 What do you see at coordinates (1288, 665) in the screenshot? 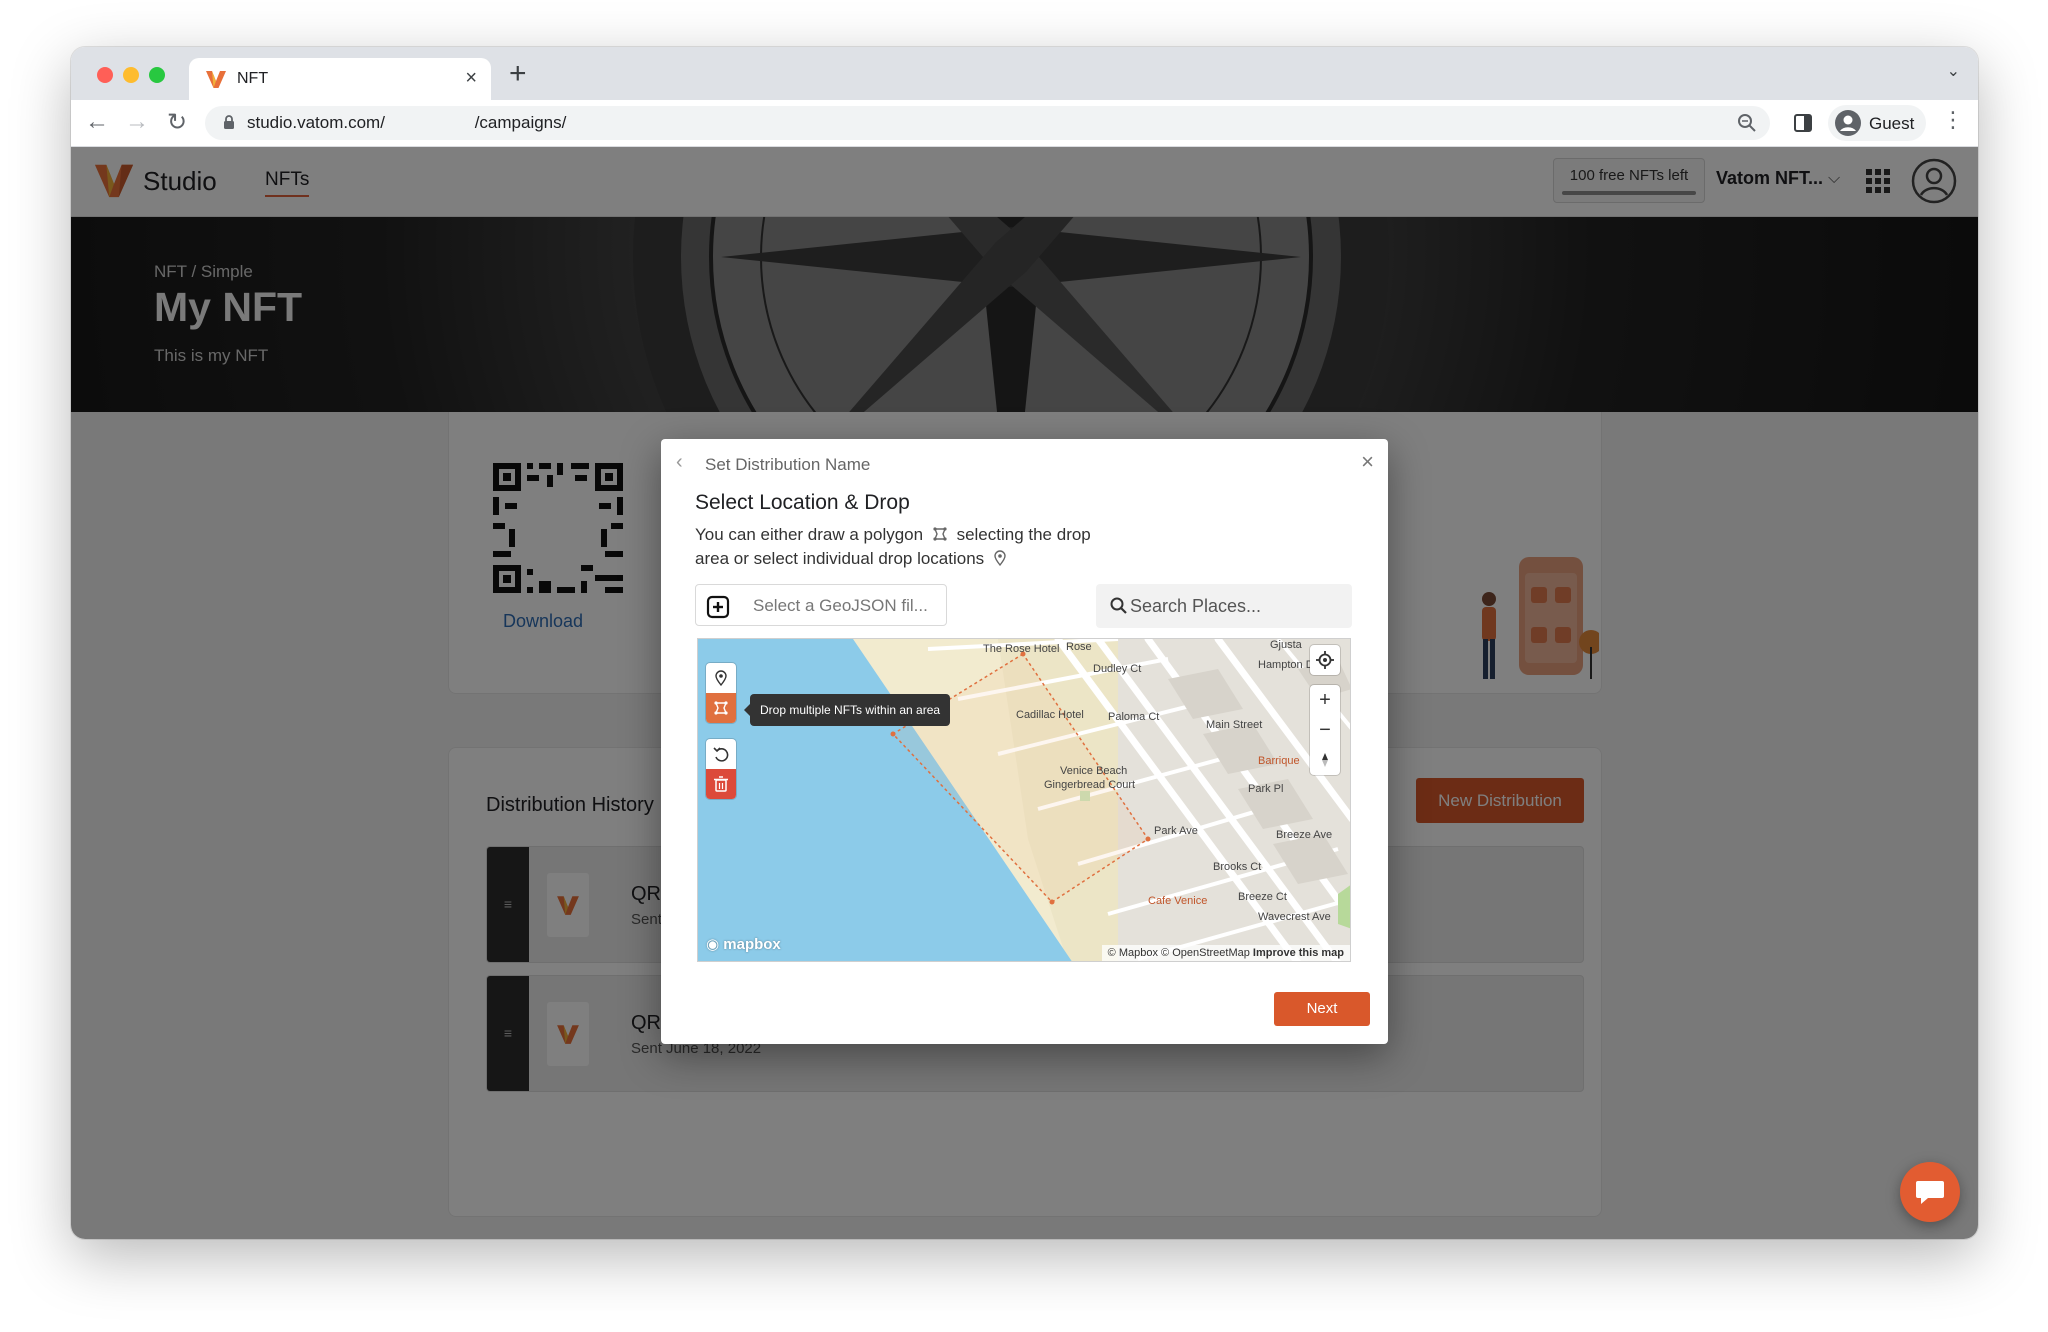
I see `map-label-hampton: Hampton Dr` at bounding box center [1288, 665].